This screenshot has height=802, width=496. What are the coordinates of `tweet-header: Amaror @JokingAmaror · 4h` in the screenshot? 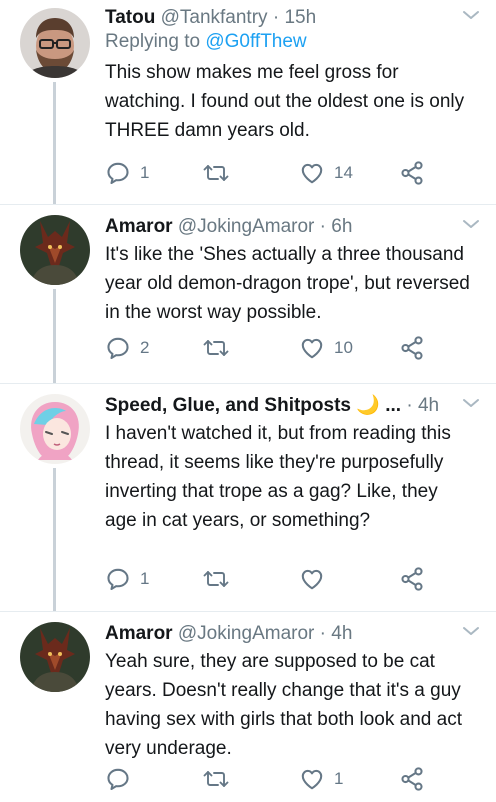 It's located at (288, 634).